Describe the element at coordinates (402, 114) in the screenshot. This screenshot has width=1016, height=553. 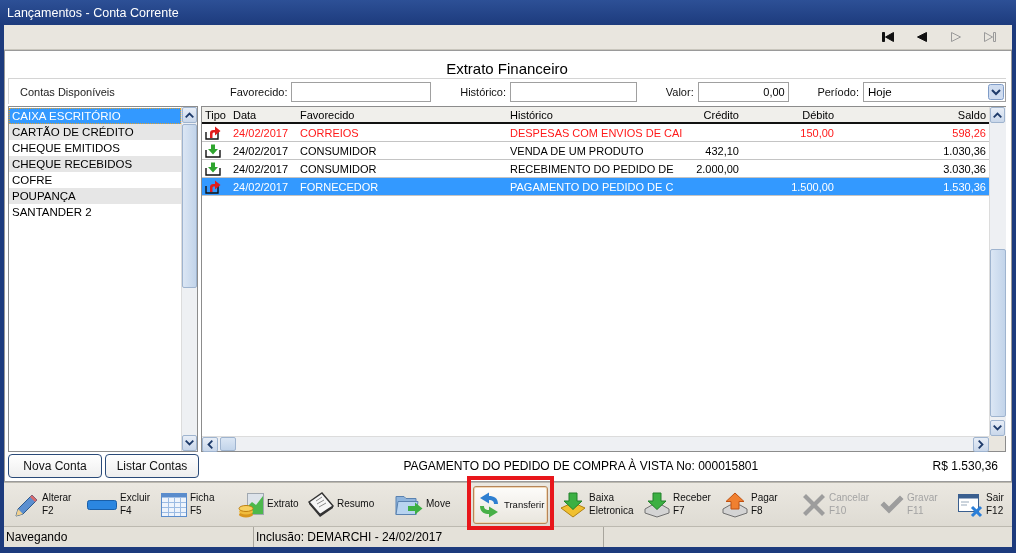
I see `column-header: Favorecido` at that location.